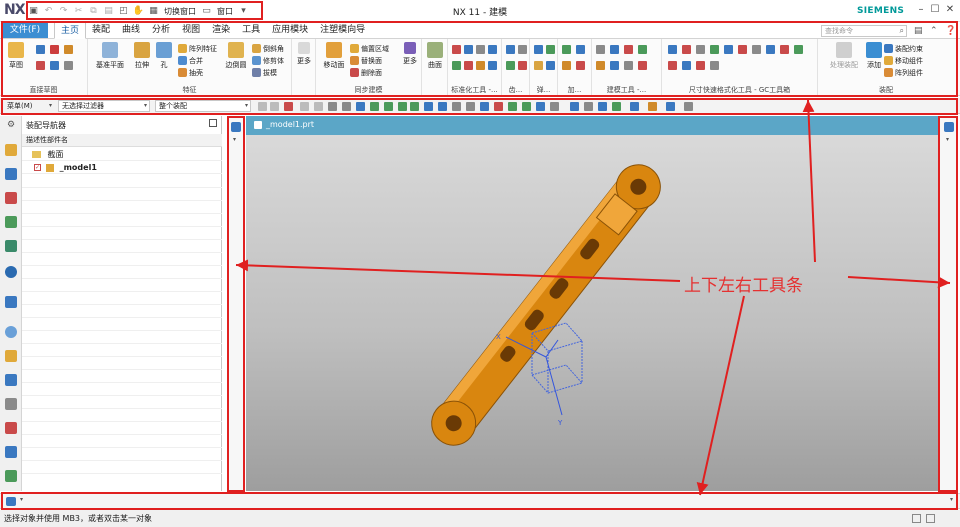 This screenshot has height=527, width=960. What do you see at coordinates (37, 167) in the screenshot?
I see `checkbox-checked-icon: ✓` at bounding box center [37, 167].